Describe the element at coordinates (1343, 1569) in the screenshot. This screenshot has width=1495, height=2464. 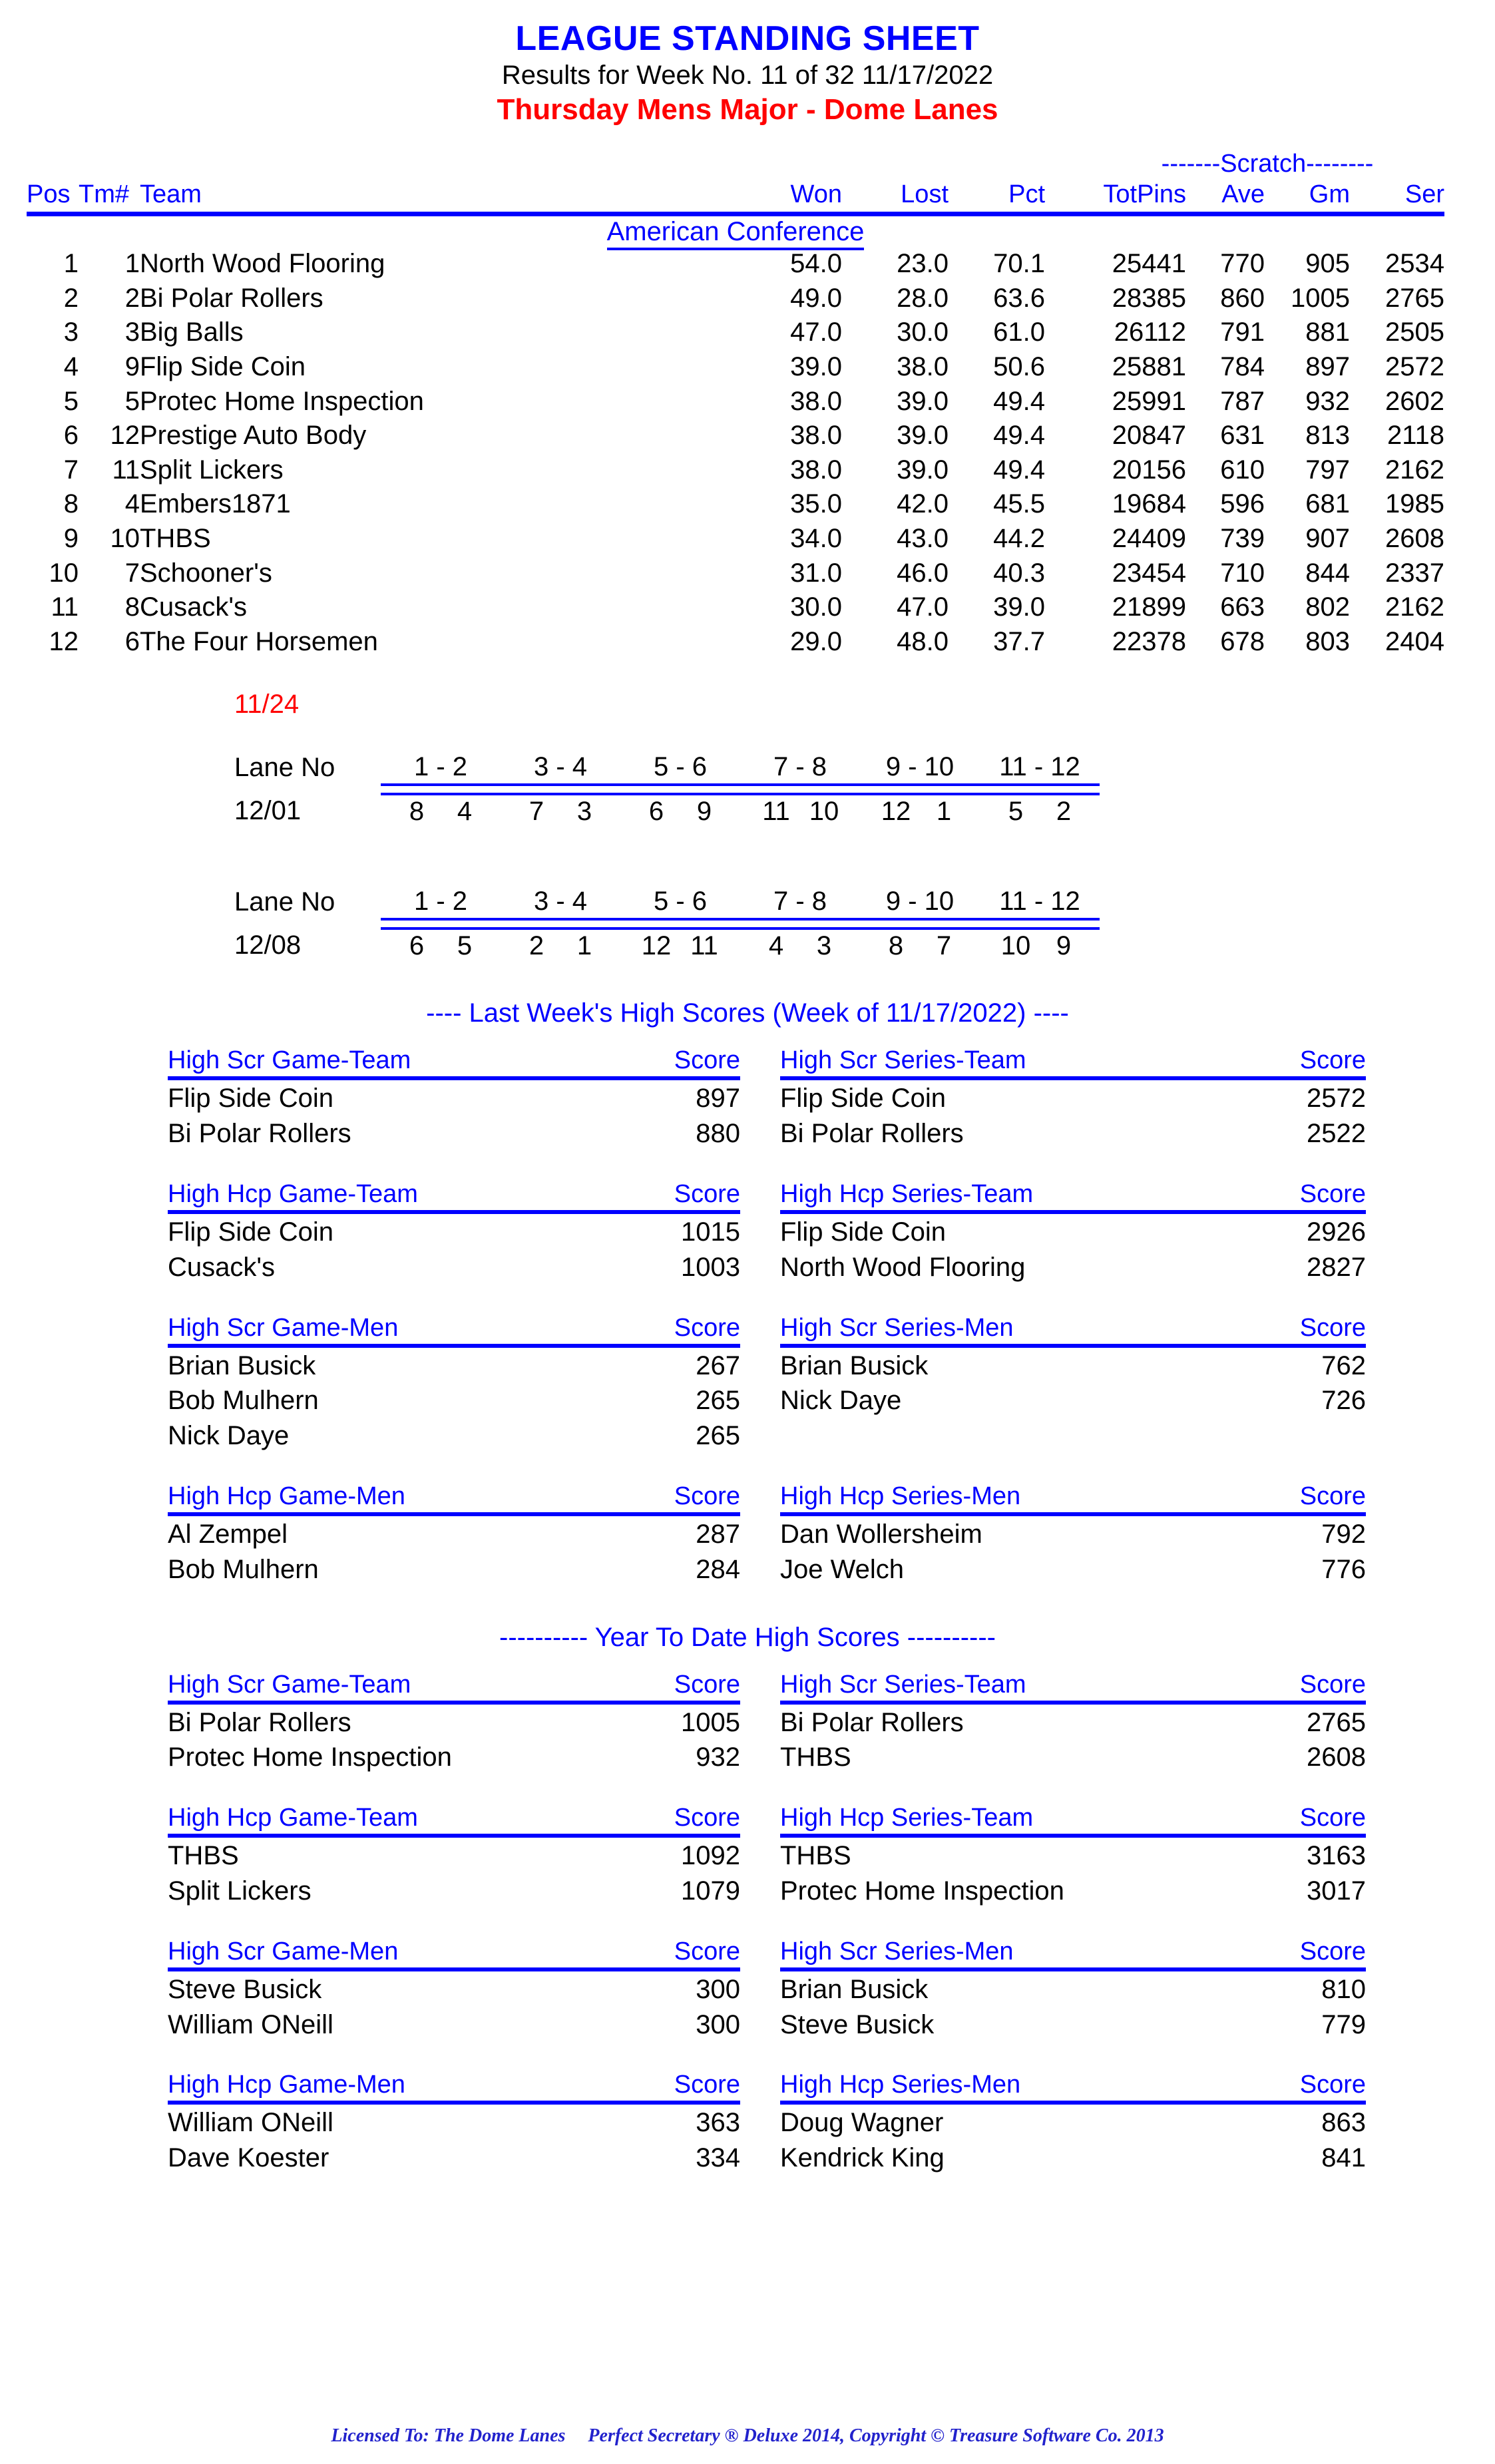
I see `high-score-entry-value: 776` at that location.